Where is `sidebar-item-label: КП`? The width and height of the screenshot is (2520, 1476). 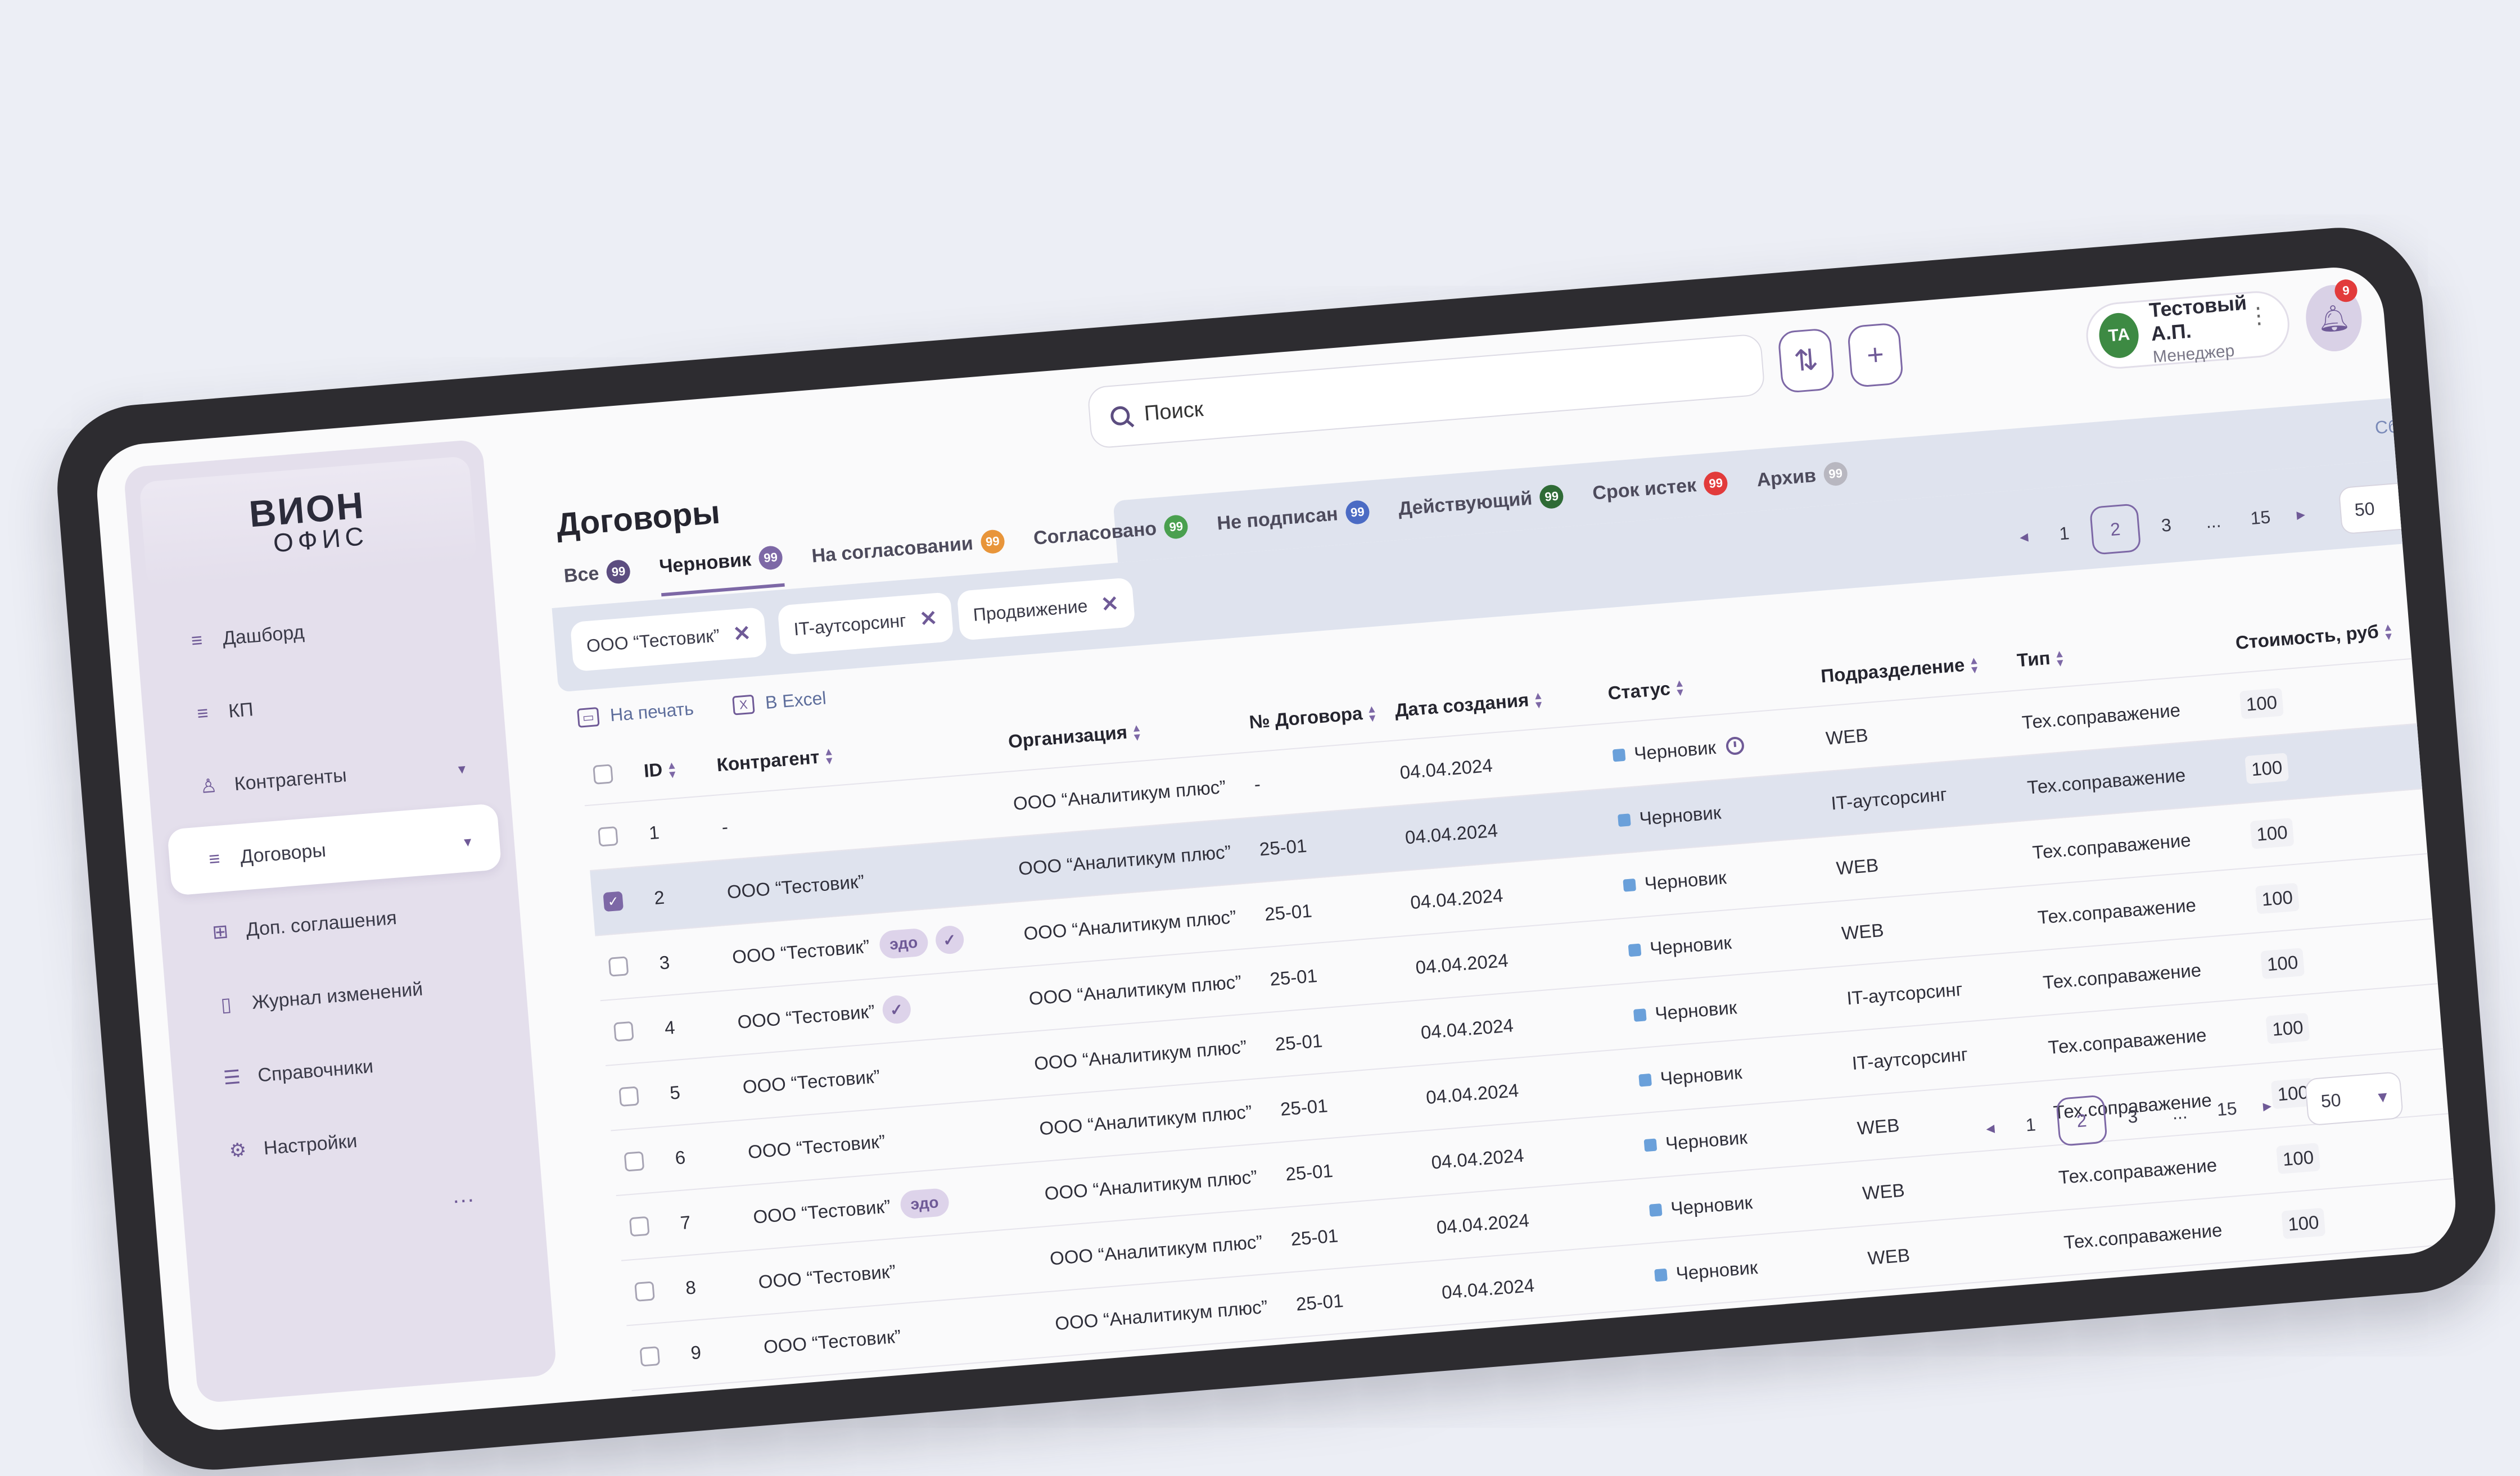 sidebar-item-label: КП is located at coordinates (240, 710).